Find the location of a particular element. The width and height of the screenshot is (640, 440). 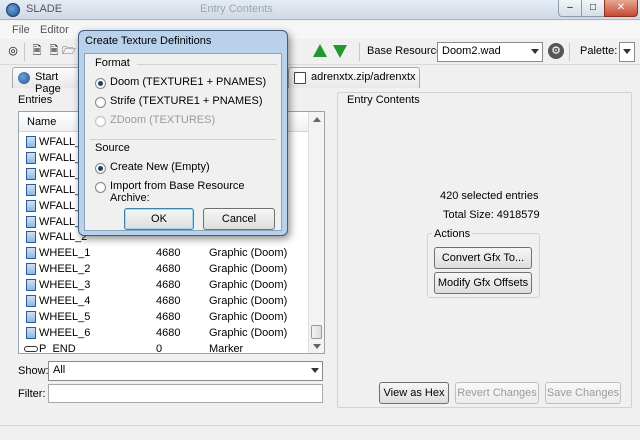

entry-name: WHEEL_5 is located at coordinates (65, 316).